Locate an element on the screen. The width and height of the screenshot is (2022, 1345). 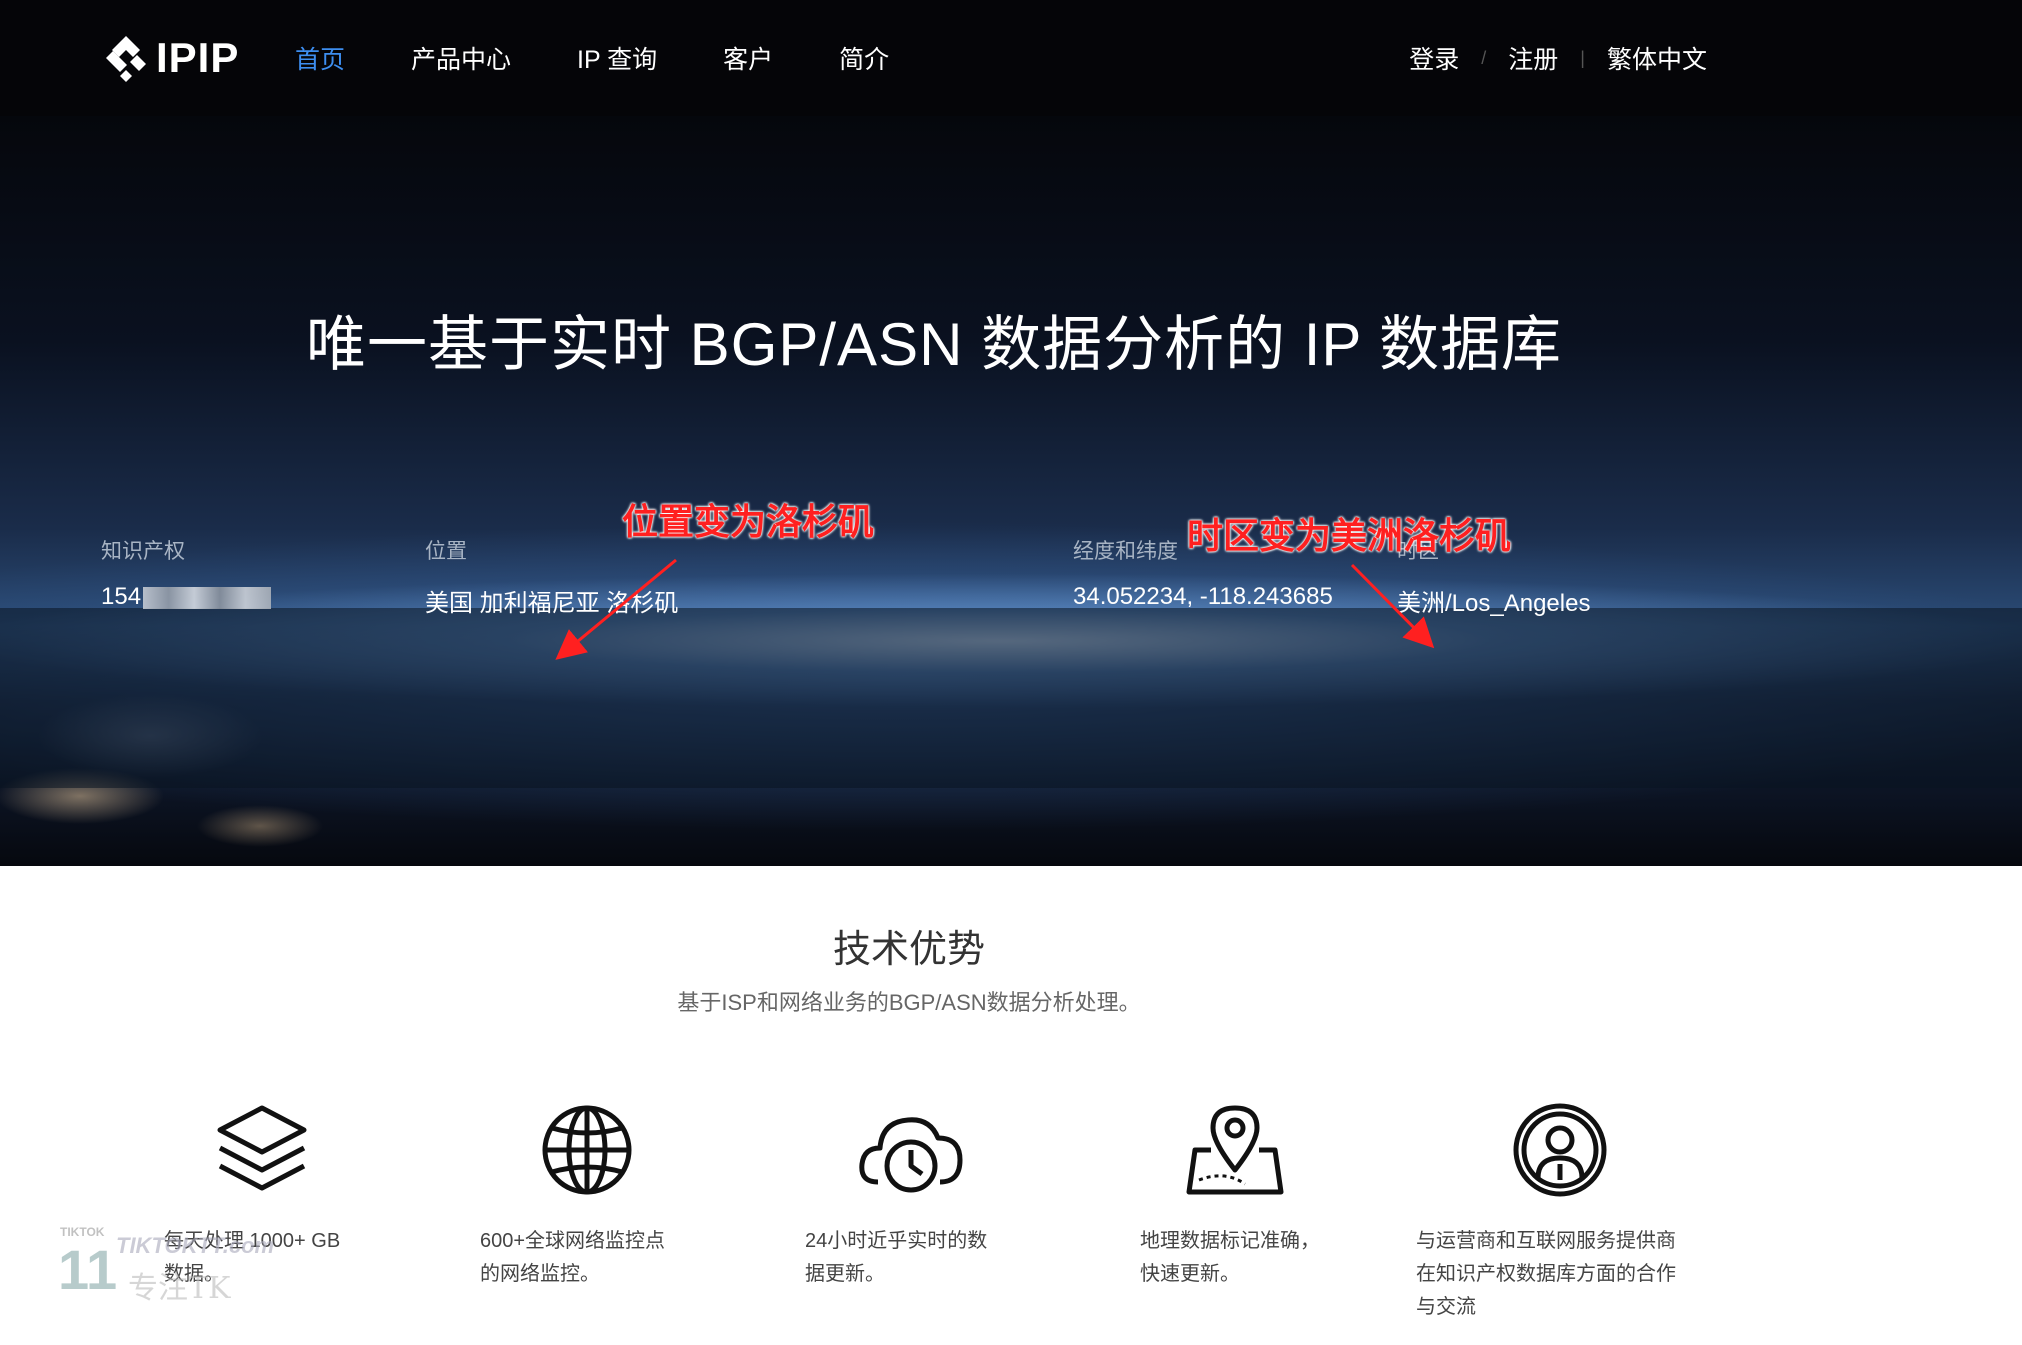
nav-home: 首页 is located at coordinates (320, 58).